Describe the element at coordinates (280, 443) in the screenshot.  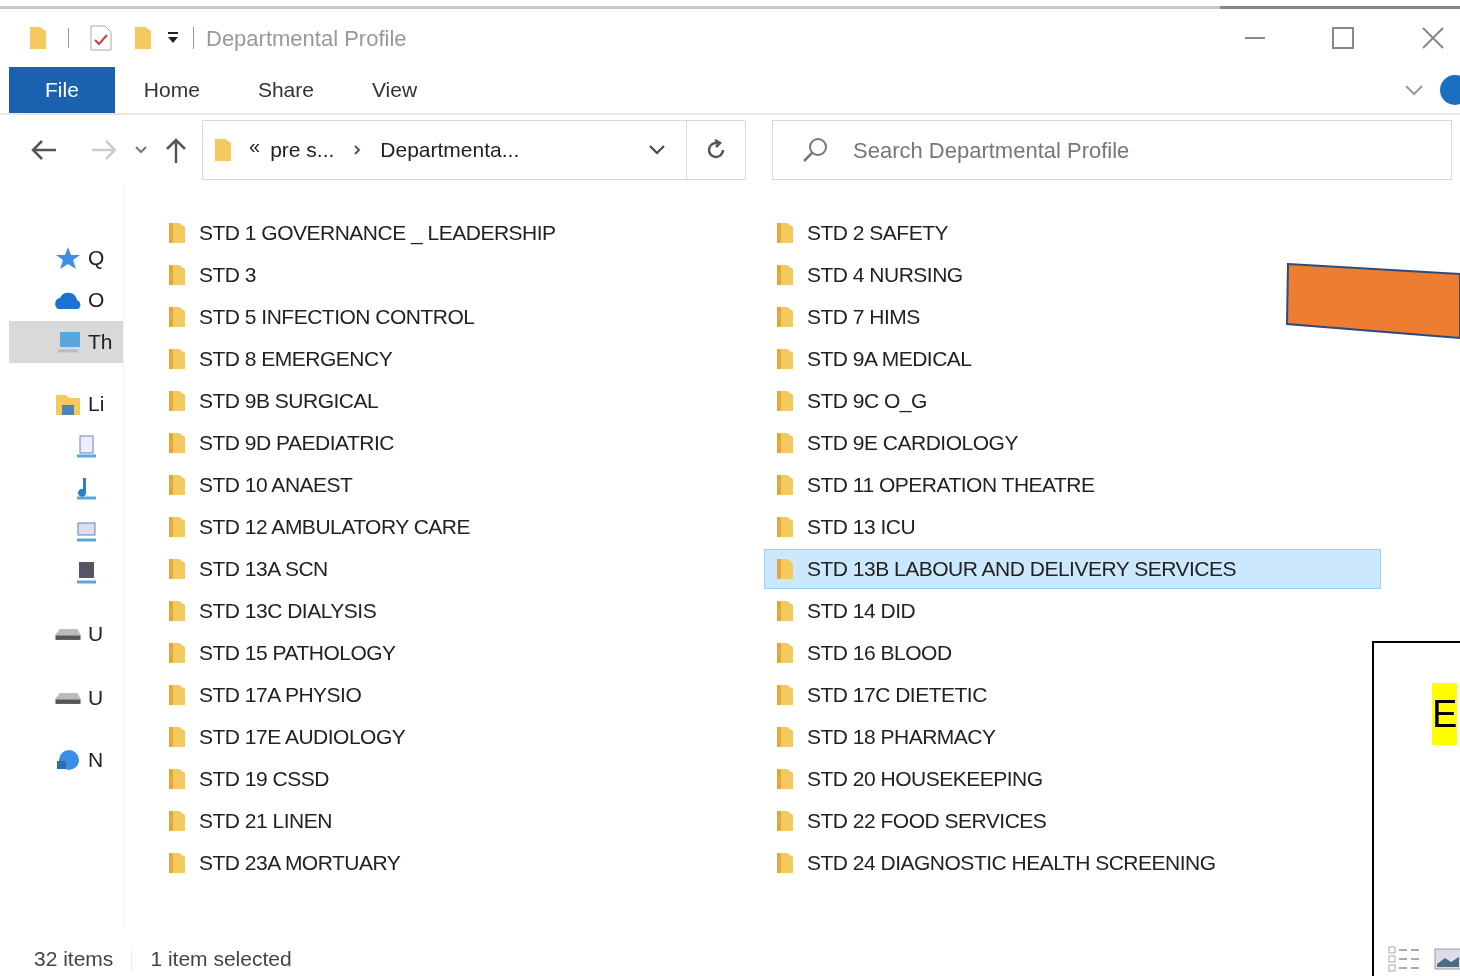
I see `folder-item: STD 9D PAEDIATRIC` at that location.